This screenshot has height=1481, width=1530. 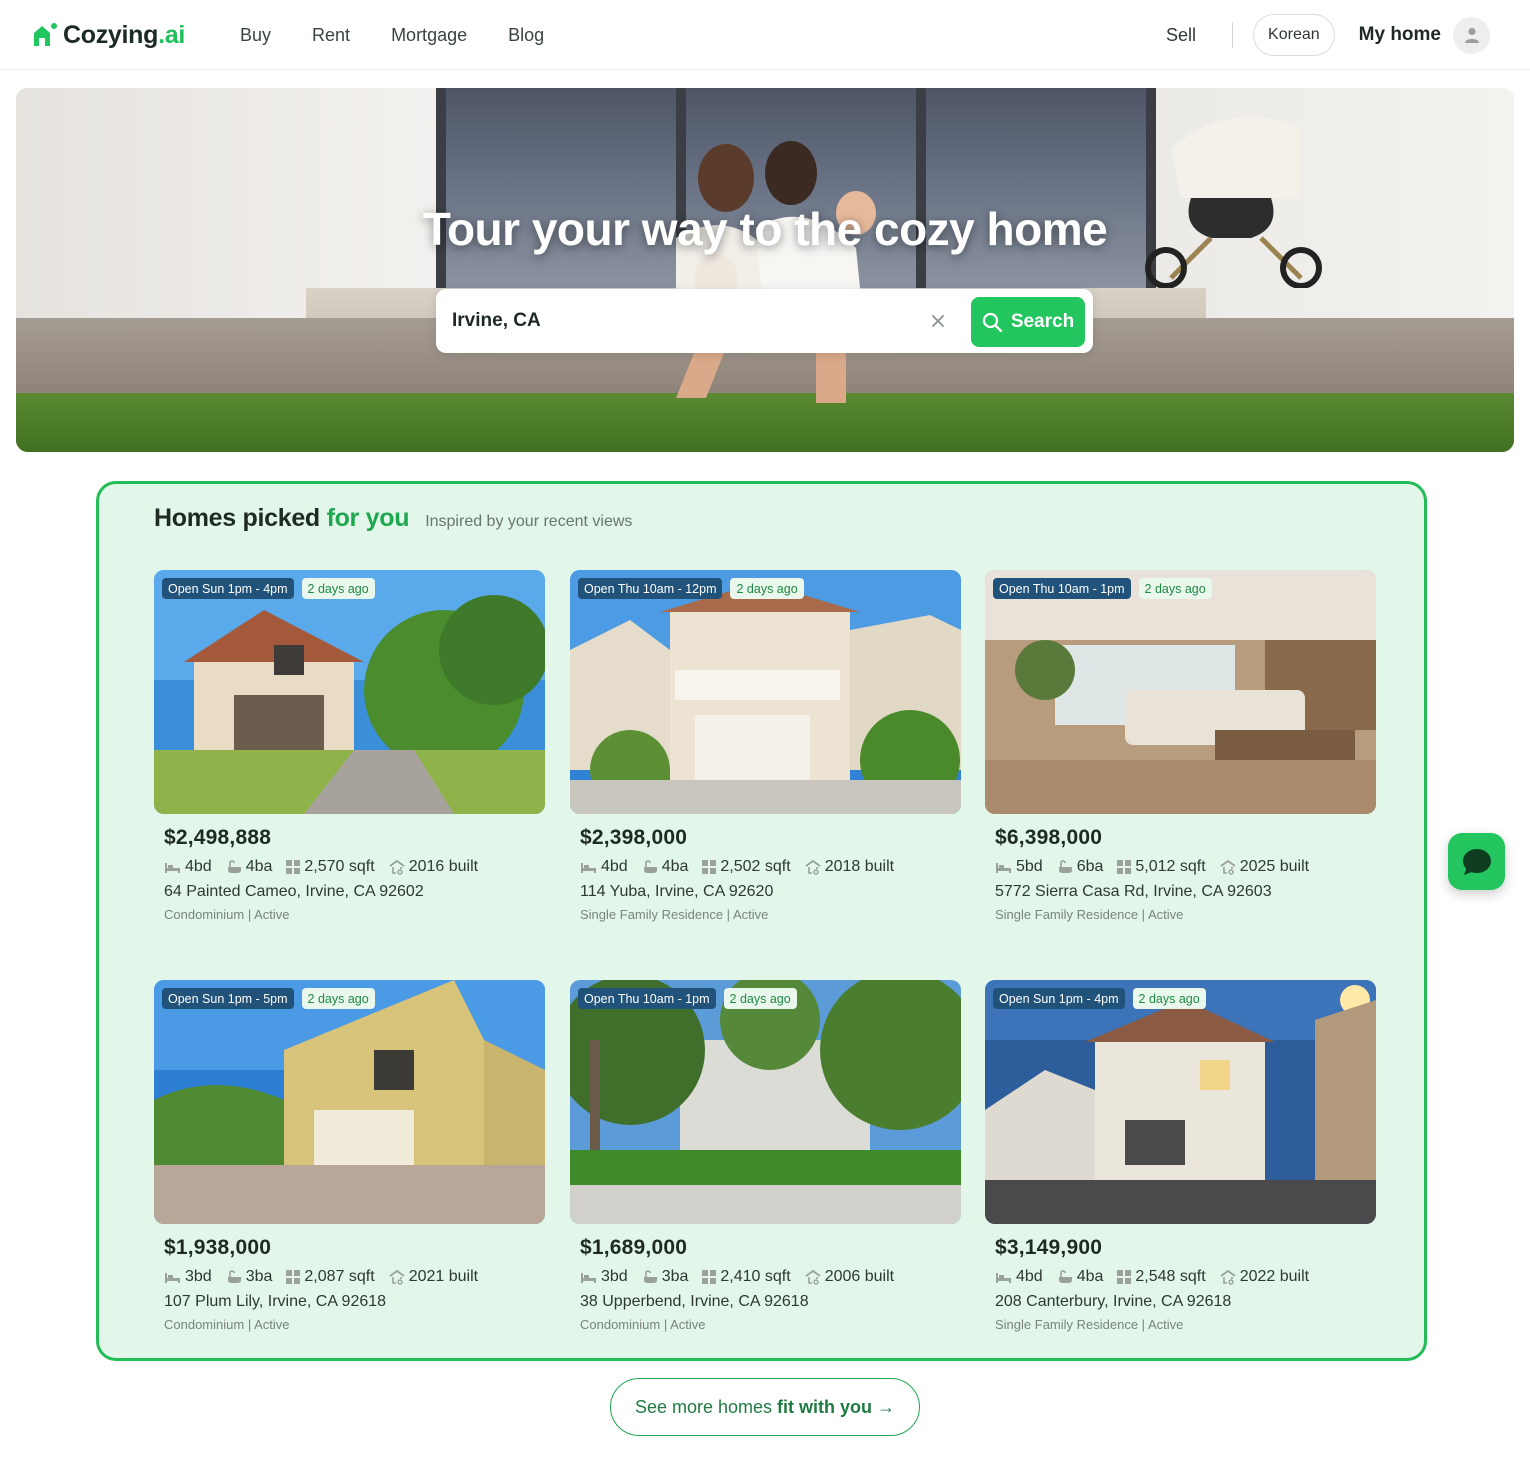 I want to click on listing-photo: Open Thu 10am - 12pm 2 days ago, so click(x=765, y=692).